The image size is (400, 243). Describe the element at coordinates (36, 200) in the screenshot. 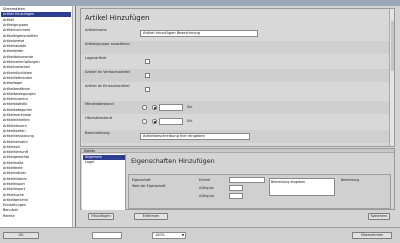

I see `sidebar-item: Artikelberichte` at that location.